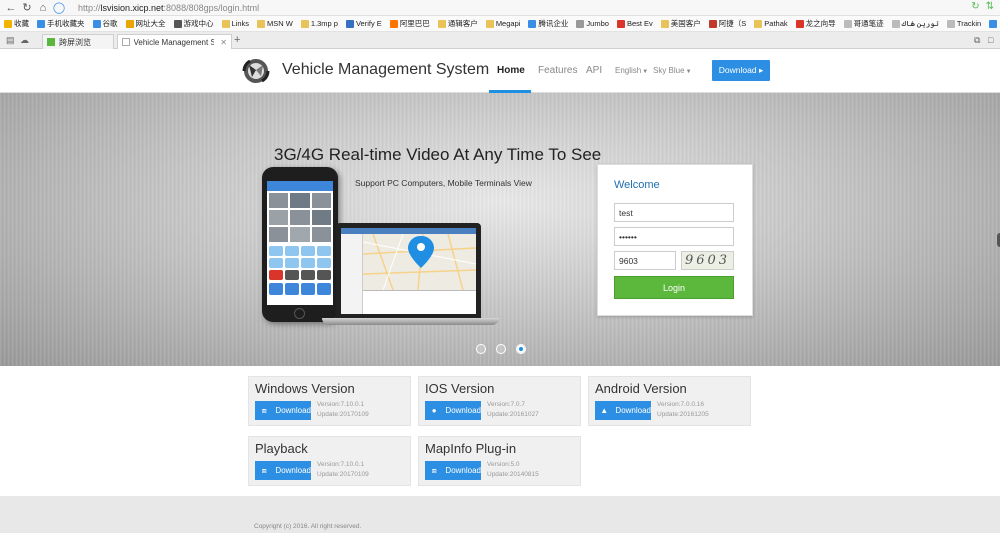  Describe the element at coordinates (460, 388) in the screenshot. I see `card-title: IOS Version` at that location.